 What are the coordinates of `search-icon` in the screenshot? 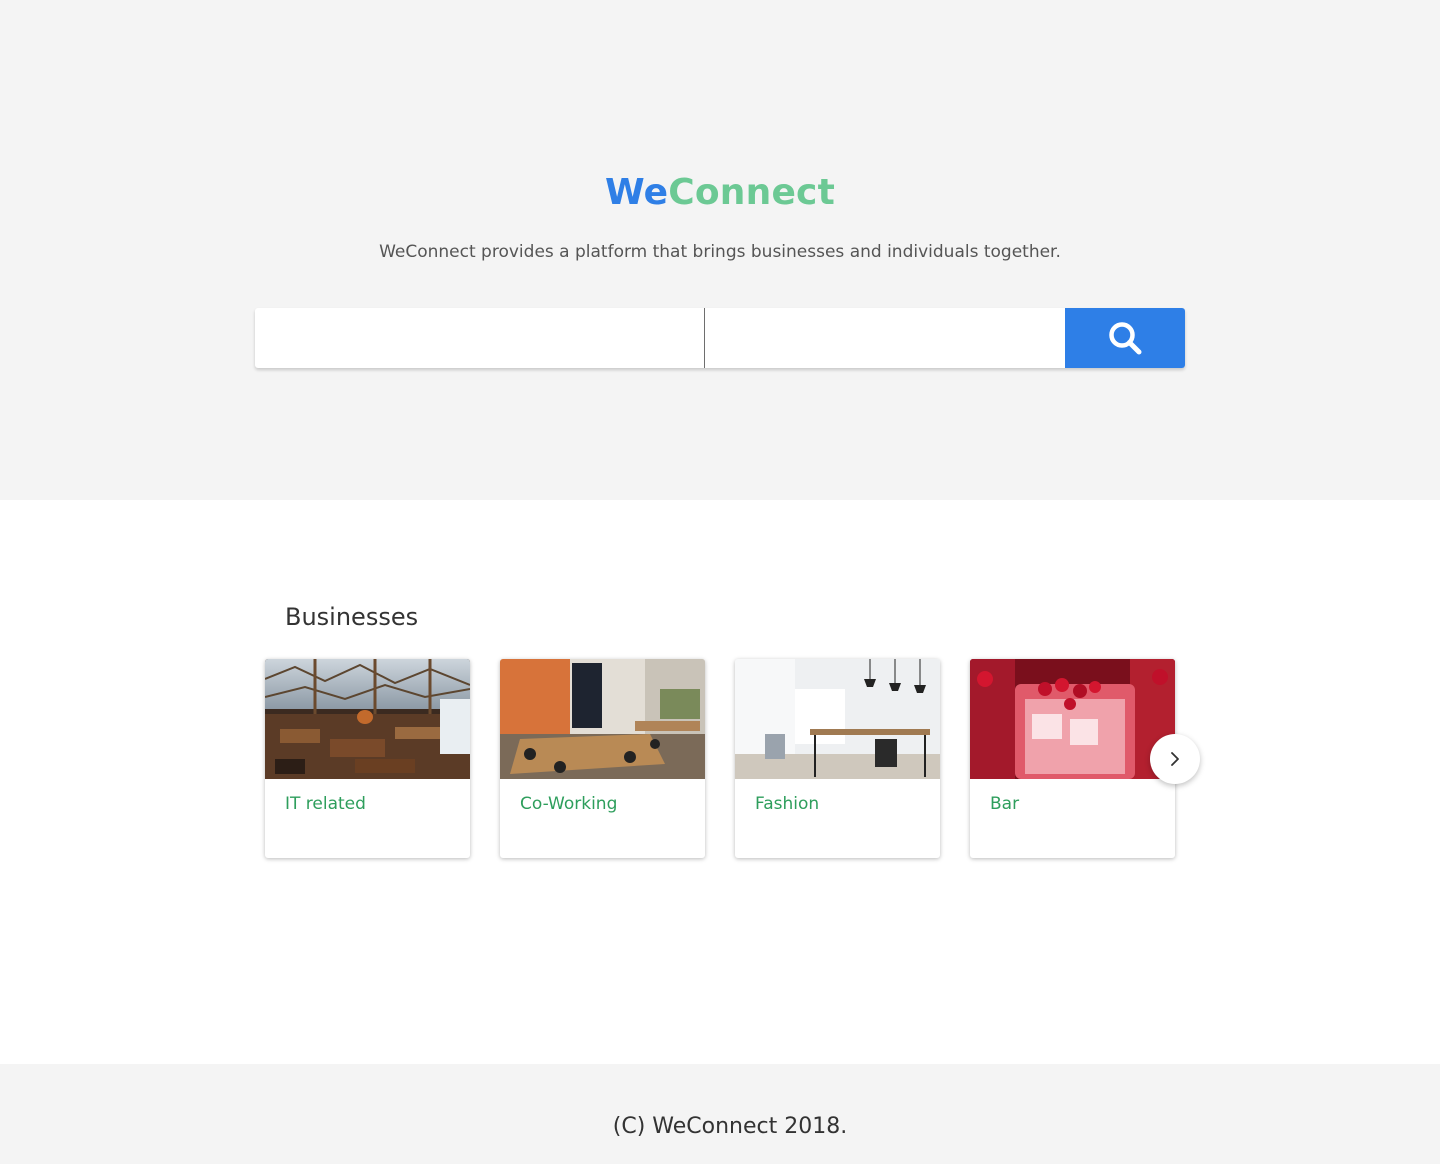 It's located at (1125, 338).